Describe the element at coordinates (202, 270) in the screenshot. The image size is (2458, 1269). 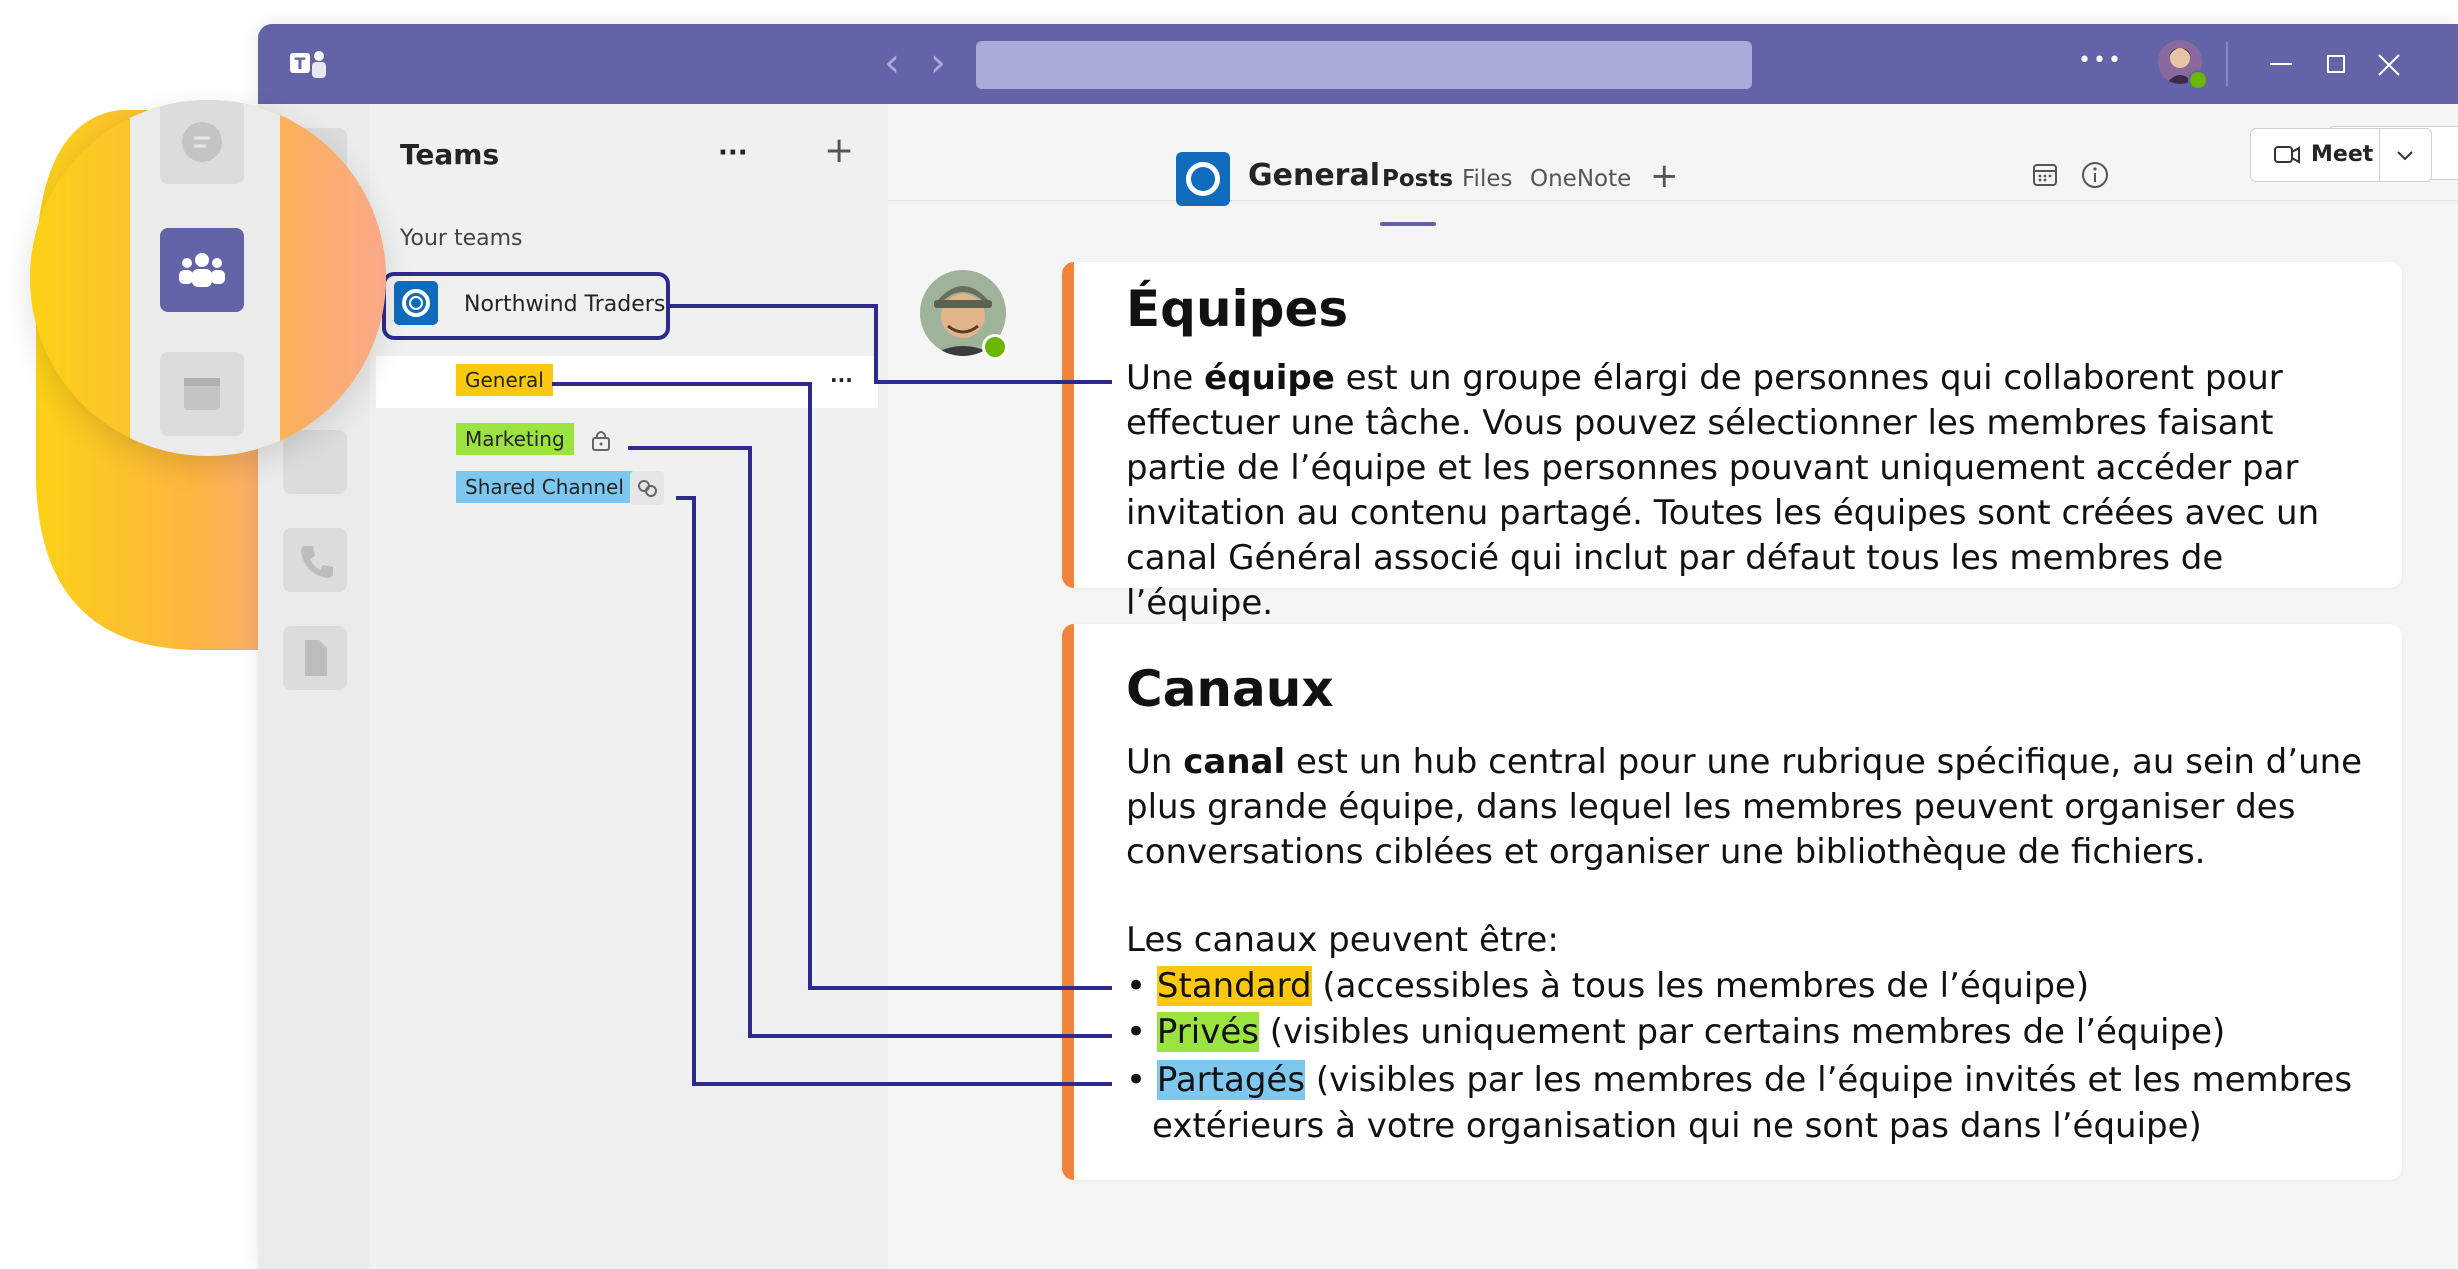
I see `zoom-teams-icon` at that location.